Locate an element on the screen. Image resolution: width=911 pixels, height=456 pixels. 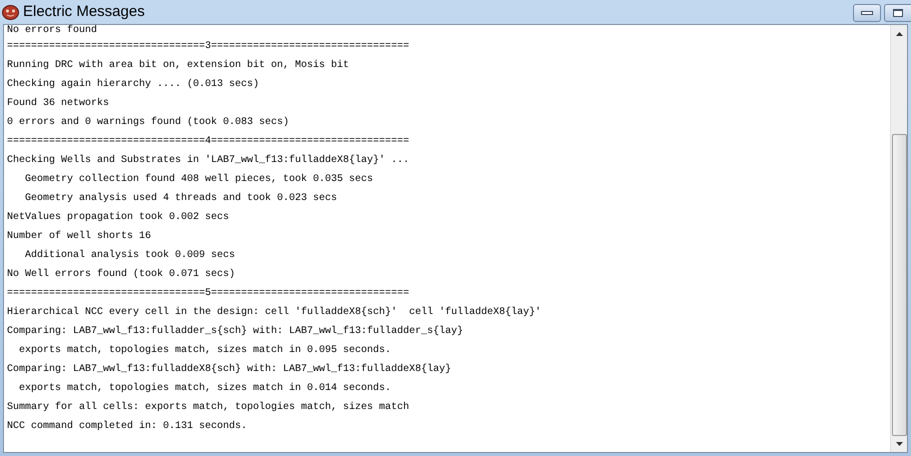
log-line: Summary for all cells: exports match, topologies match, sizes match is located at coordinates (208, 407).